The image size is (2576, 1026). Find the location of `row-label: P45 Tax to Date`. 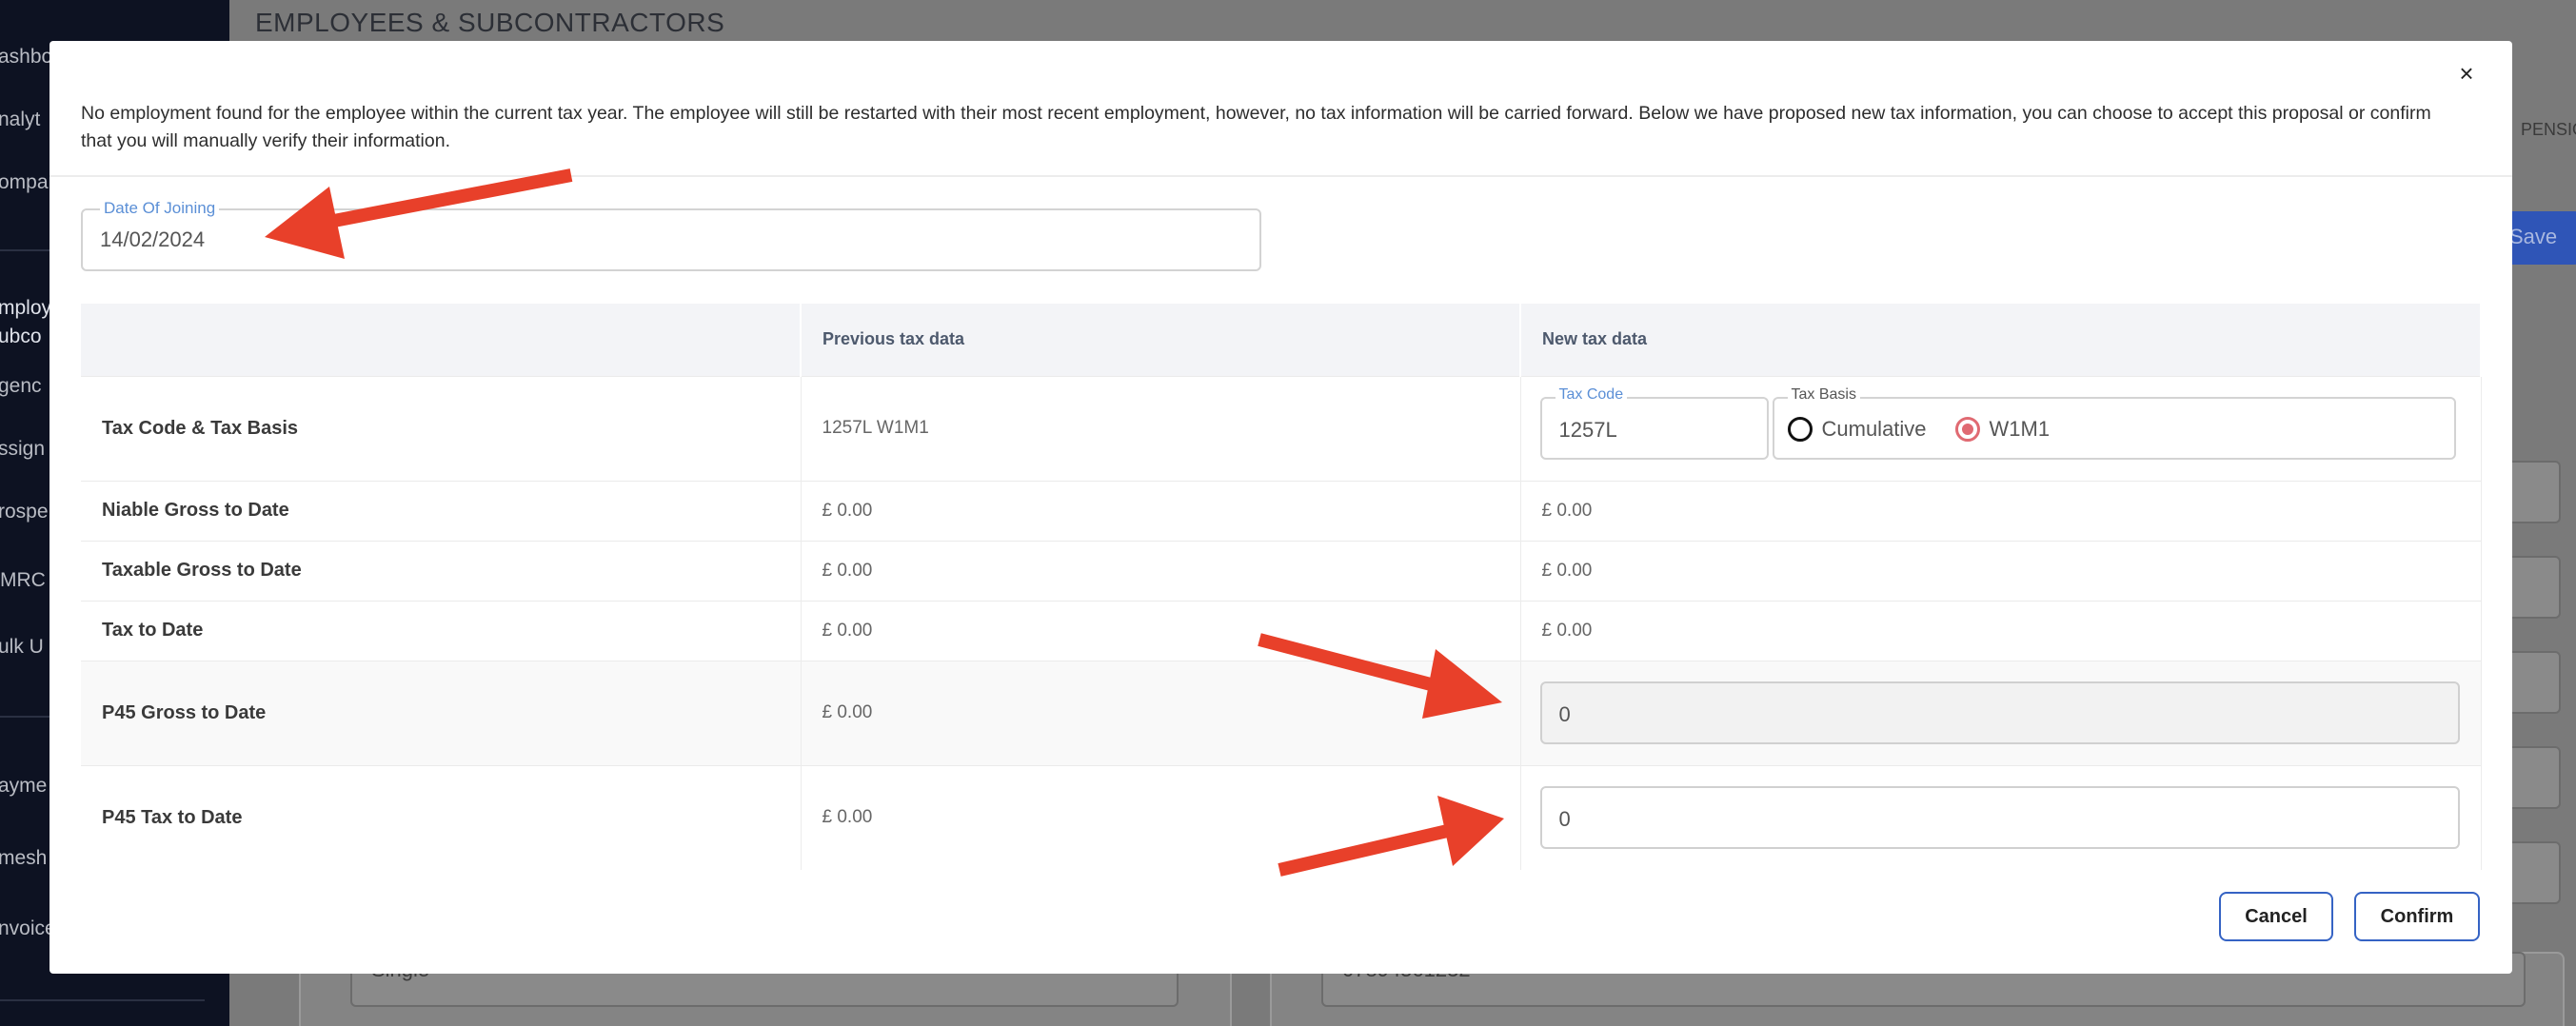

row-label: P45 Tax to Date is located at coordinates (441, 817).